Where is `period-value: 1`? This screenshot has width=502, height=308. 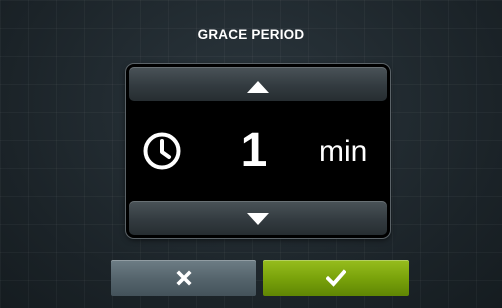 period-value: 1 is located at coordinates (254, 150).